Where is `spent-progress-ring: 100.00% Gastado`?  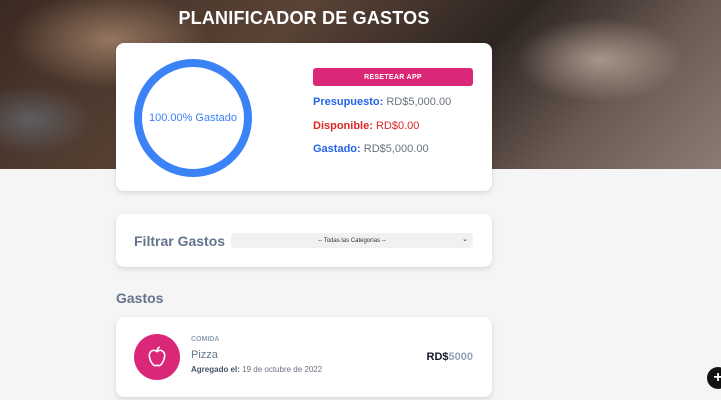 spent-progress-ring: 100.00% Gastado is located at coordinates (193, 118).